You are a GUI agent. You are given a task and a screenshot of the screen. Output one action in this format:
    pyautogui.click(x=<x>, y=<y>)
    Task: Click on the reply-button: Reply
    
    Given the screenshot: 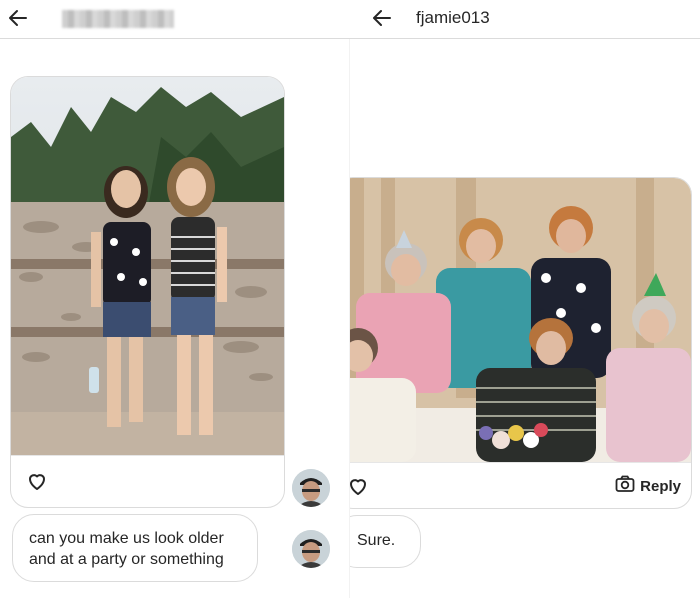 What is the action you would take?
    pyautogui.click(x=648, y=486)
    